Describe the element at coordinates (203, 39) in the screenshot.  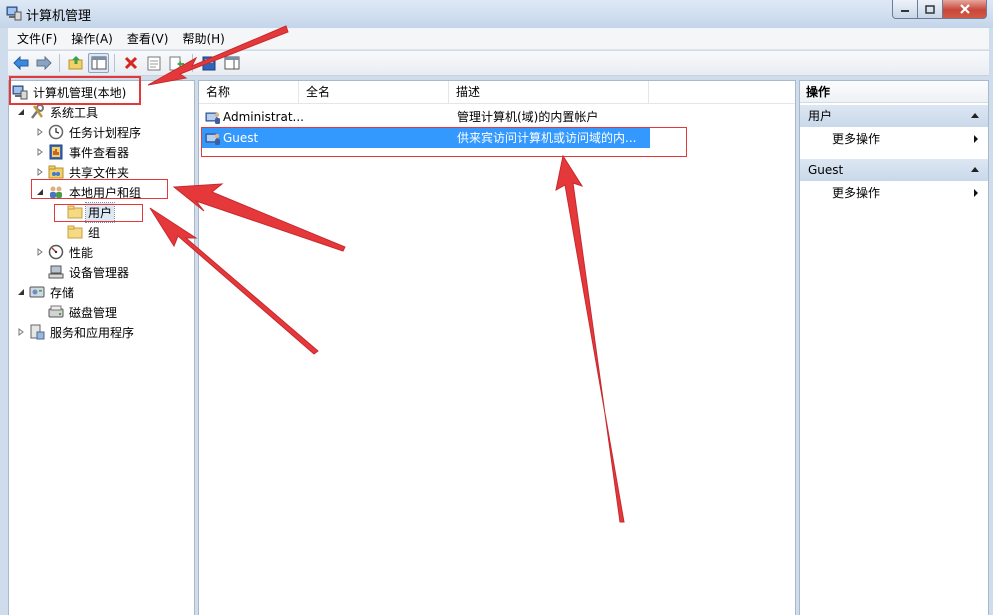
I see `menu-help: 帮助(H)` at that location.